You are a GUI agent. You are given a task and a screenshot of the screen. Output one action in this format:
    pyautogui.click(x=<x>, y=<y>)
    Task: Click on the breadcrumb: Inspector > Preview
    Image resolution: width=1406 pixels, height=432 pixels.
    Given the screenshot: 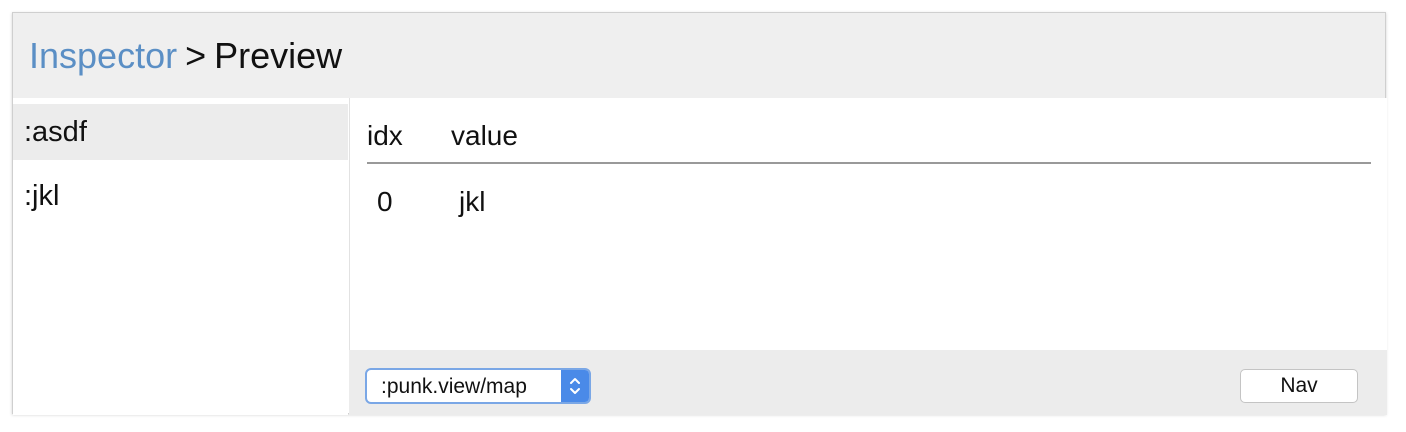 What is the action you would take?
    pyautogui.click(x=185, y=55)
    